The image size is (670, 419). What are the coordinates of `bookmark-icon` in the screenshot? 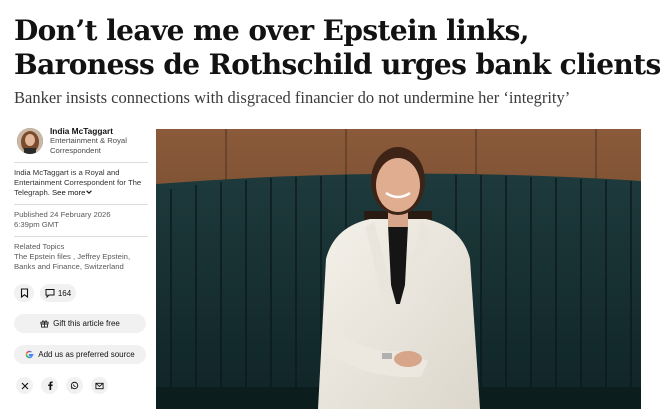 It's located at (24, 293).